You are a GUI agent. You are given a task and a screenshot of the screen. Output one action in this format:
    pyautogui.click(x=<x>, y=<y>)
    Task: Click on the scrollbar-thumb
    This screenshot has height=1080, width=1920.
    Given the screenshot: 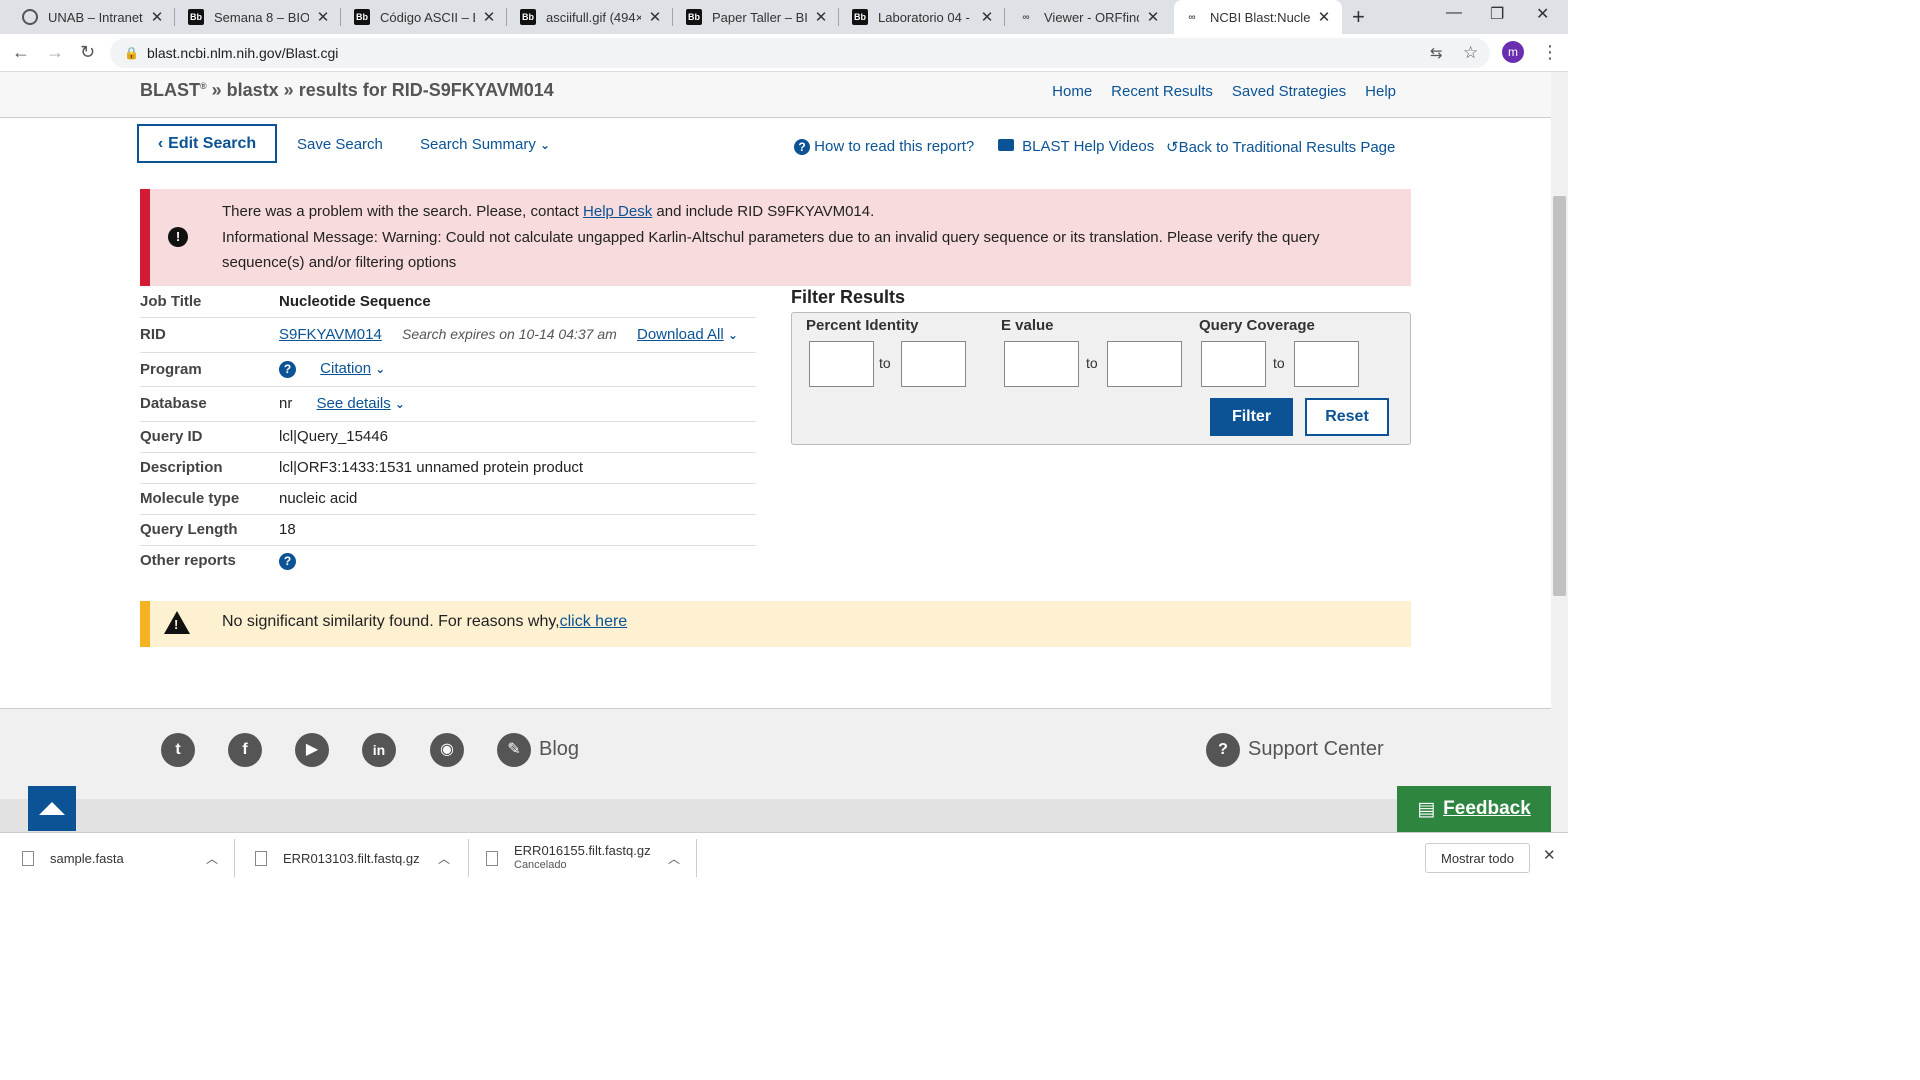 What is the action you would take?
    pyautogui.click(x=1559, y=396)
    